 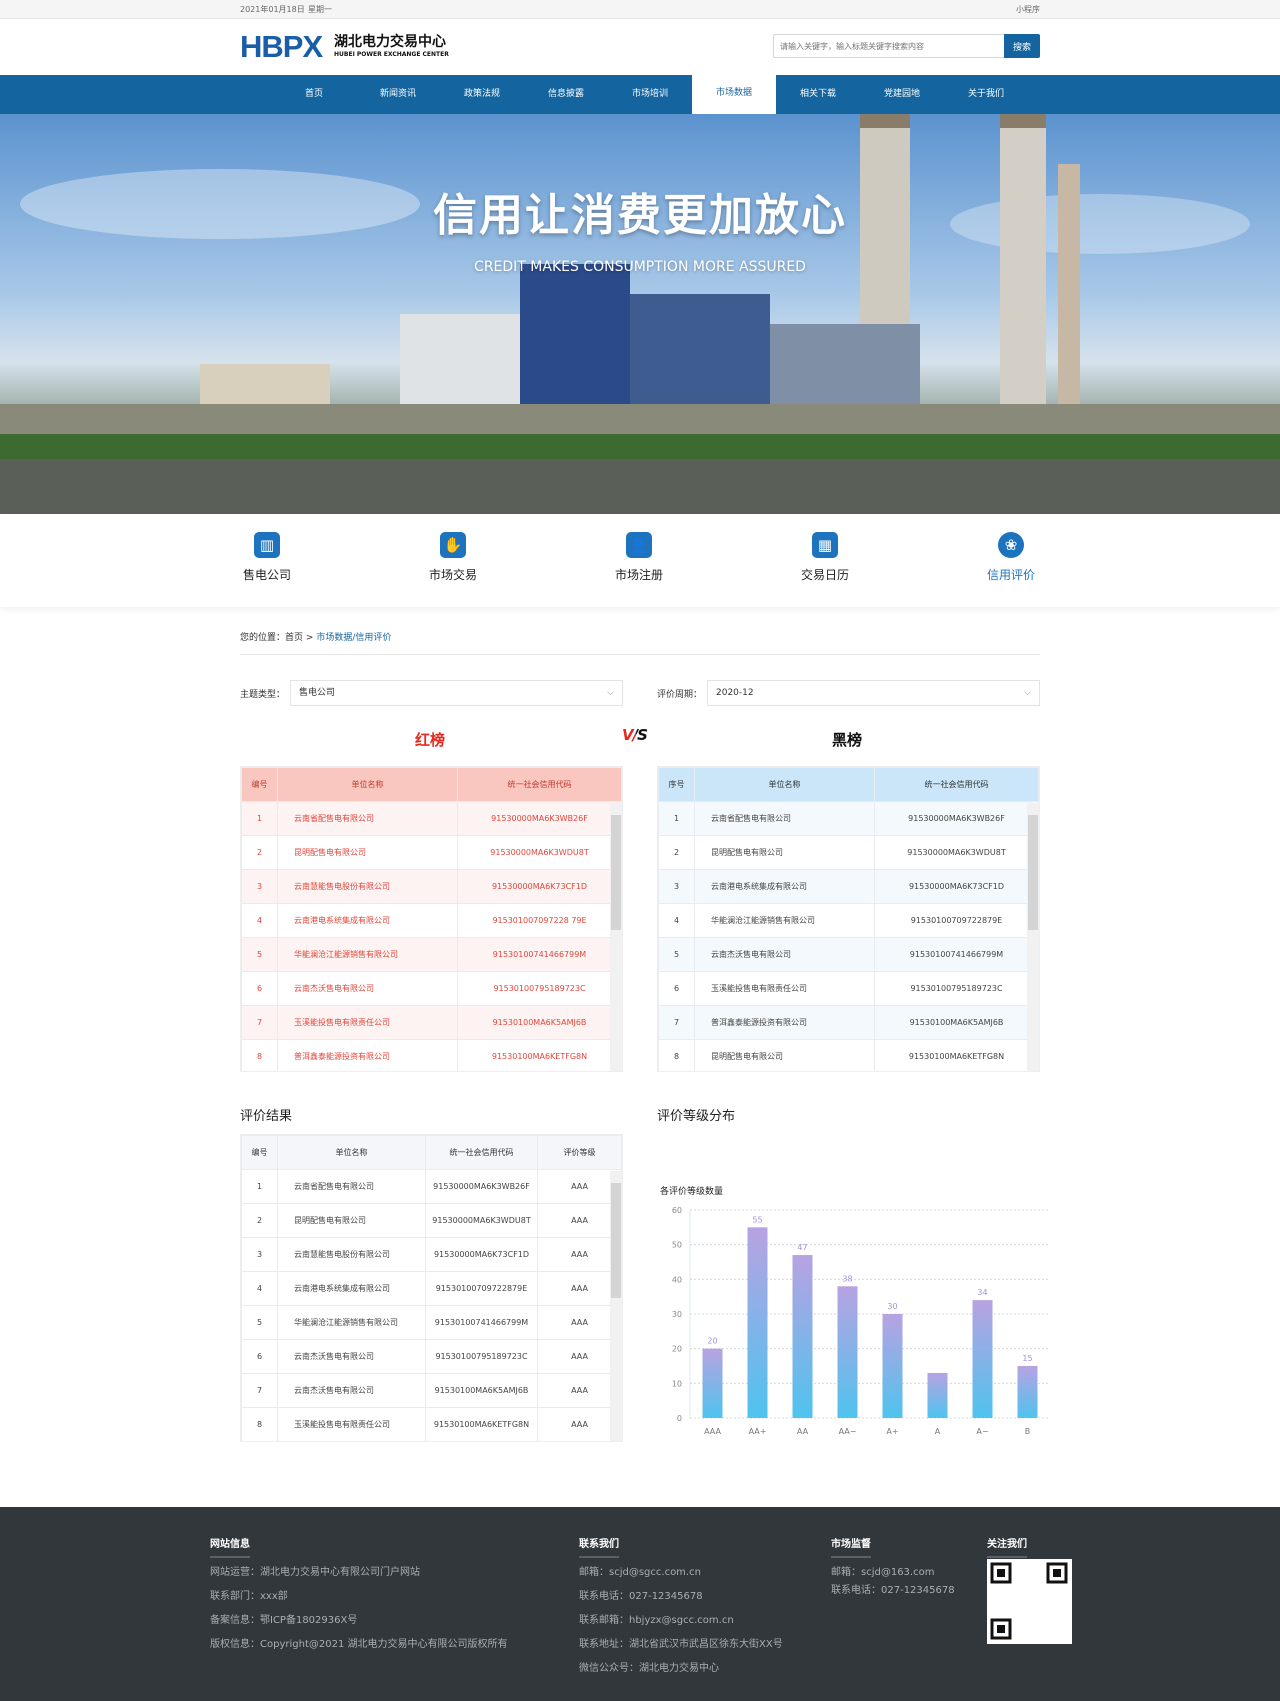 I want to click on table-cell: 2, so click(x=259, y=1220).